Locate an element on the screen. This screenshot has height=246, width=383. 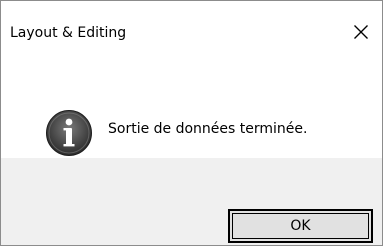
close-button is located at coordinates (361, 32).